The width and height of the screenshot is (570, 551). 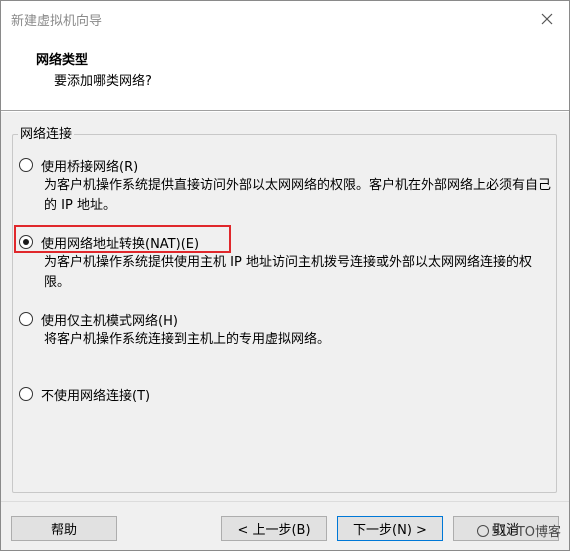 I want to click on wizard-footer: 帮助 < 上一步(B) 下一步(N) > 取消 51CTO博客, so click(x=285, y=525).